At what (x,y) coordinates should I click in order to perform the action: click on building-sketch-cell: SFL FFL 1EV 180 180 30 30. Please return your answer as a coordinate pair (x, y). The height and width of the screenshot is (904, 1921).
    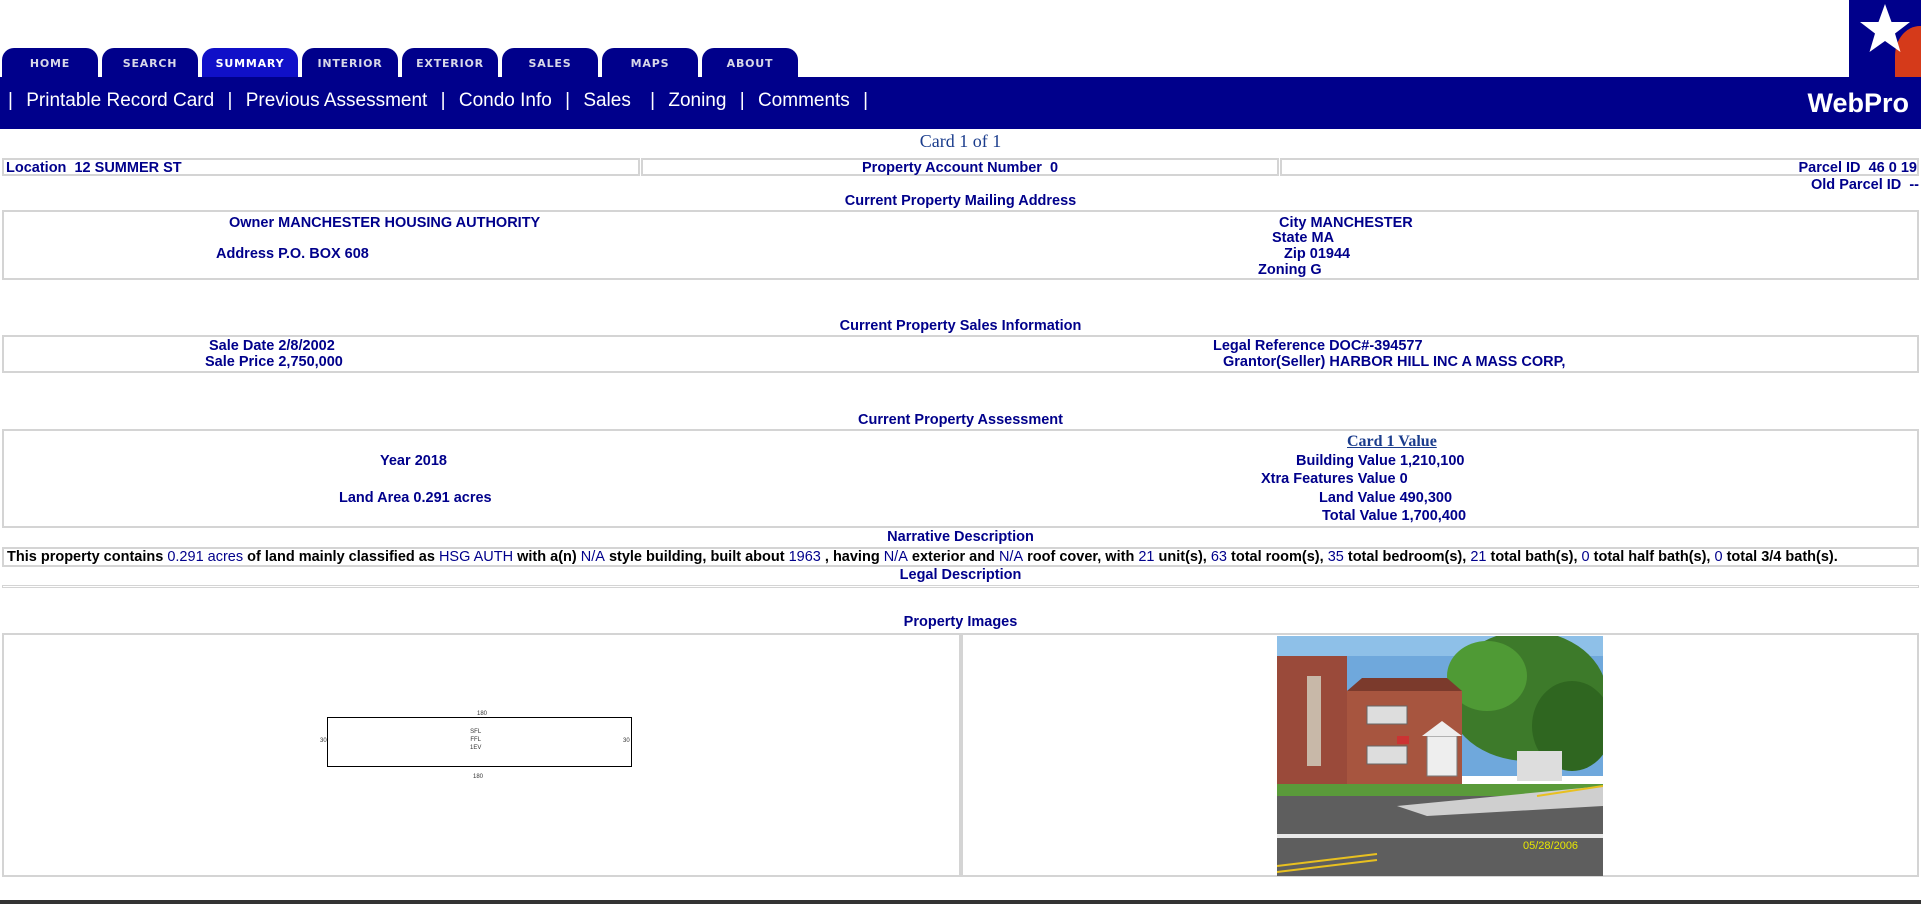
    Looking at the image, I should click on (481, 755).